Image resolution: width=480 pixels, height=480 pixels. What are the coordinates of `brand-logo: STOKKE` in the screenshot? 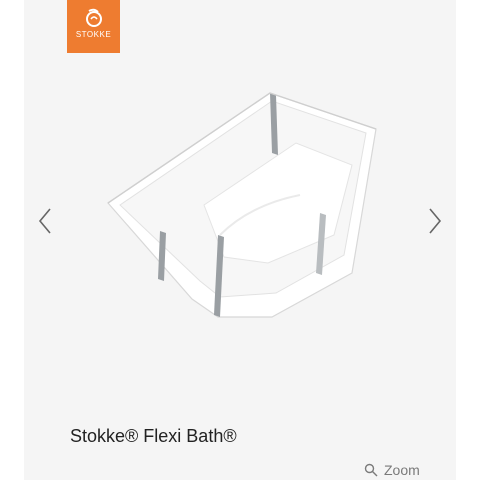 It's located at (93, 26).